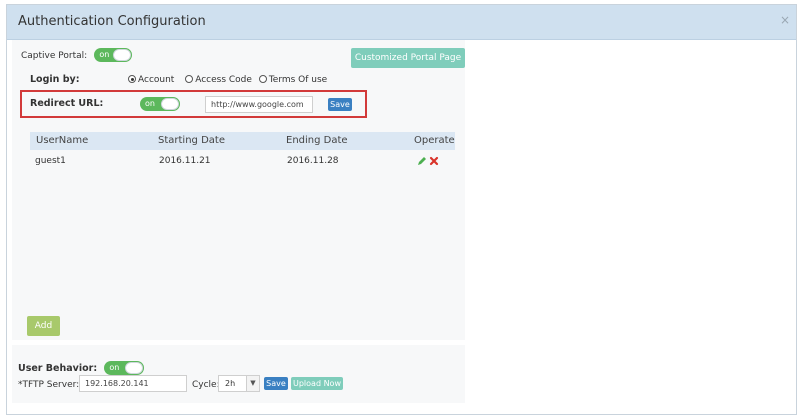  What do you see at coordinates (132, 79) in the screenshot?
I see `radio-checked-icon` at bounding box center [132, 79].